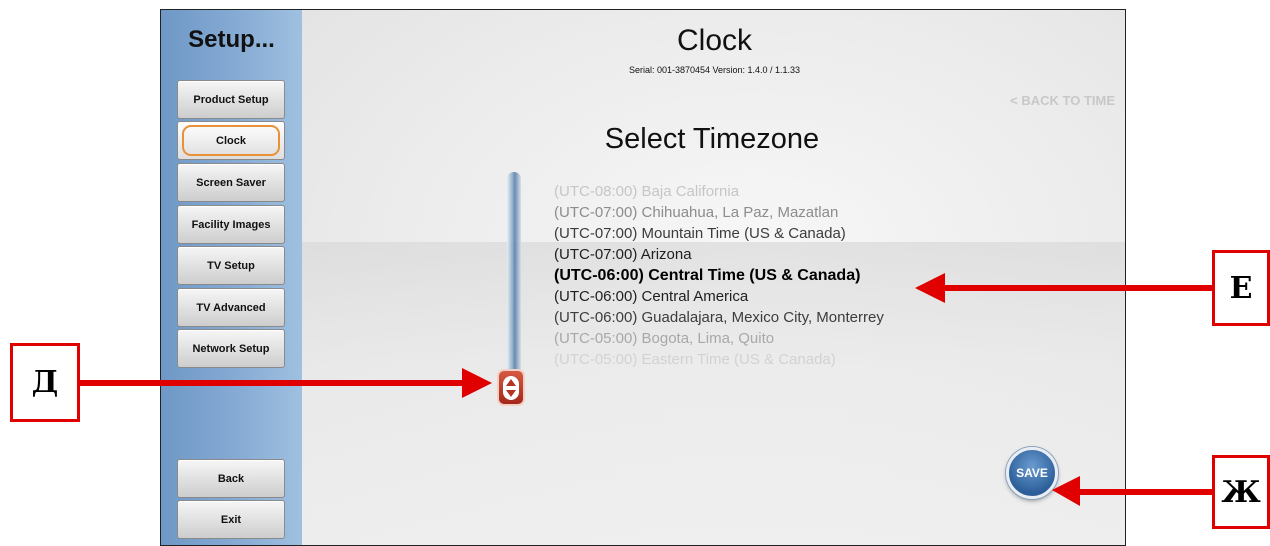  I want to click on timezone-option: (UTC-05:00) Eastern Time (US & Canada), so click(719, 359).